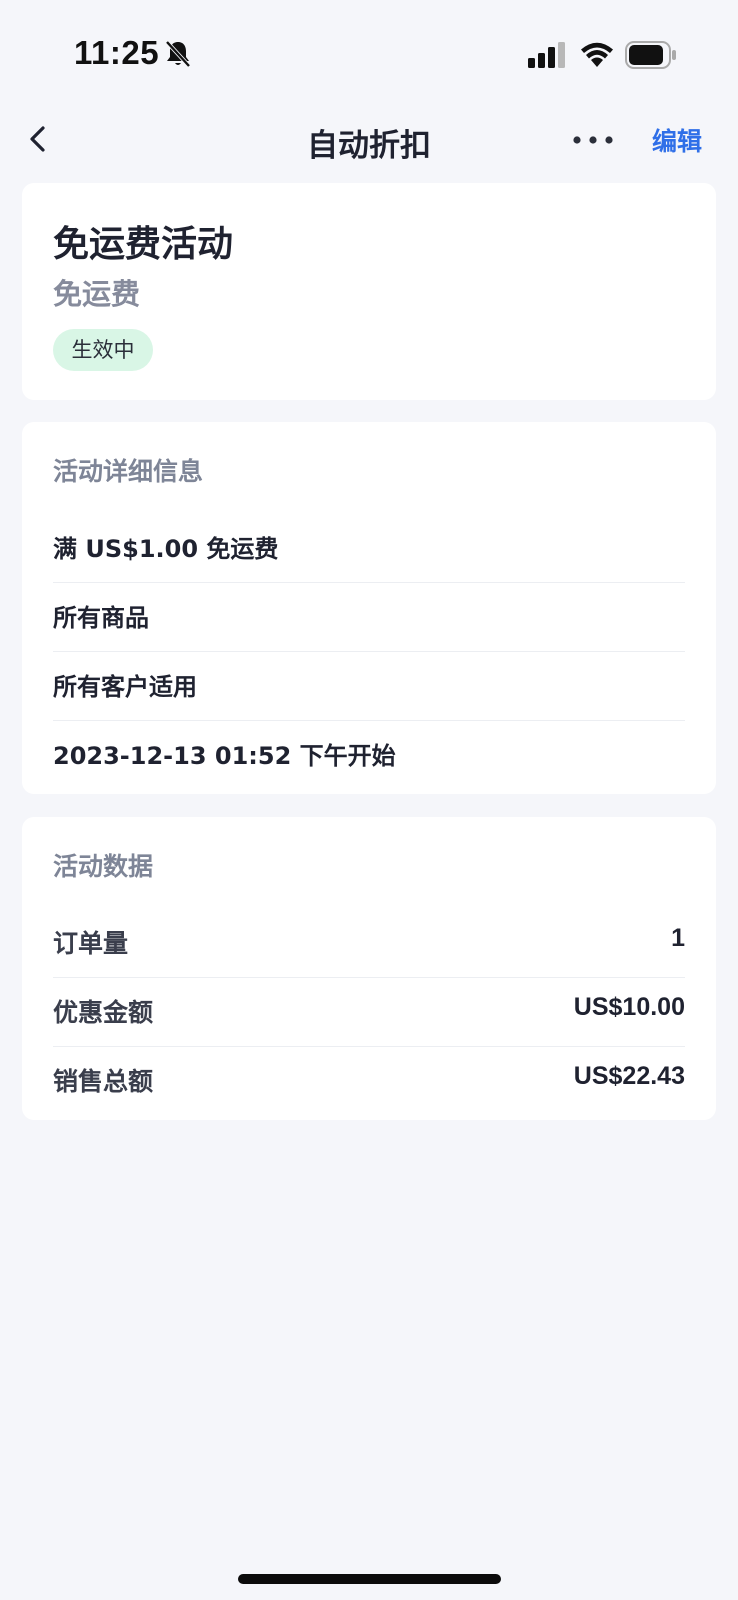 Image resolution: width=738 pixels, height=1600 pixels. I want to click on stat-label: 销售总额, so click(103, 1081).